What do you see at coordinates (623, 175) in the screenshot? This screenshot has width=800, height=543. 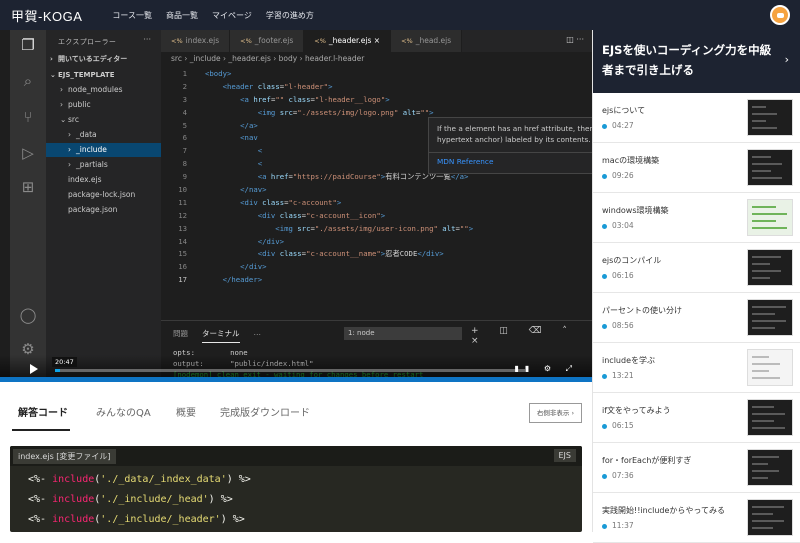 I see `duration-text: 09:26` at bounding box center [623, 175].